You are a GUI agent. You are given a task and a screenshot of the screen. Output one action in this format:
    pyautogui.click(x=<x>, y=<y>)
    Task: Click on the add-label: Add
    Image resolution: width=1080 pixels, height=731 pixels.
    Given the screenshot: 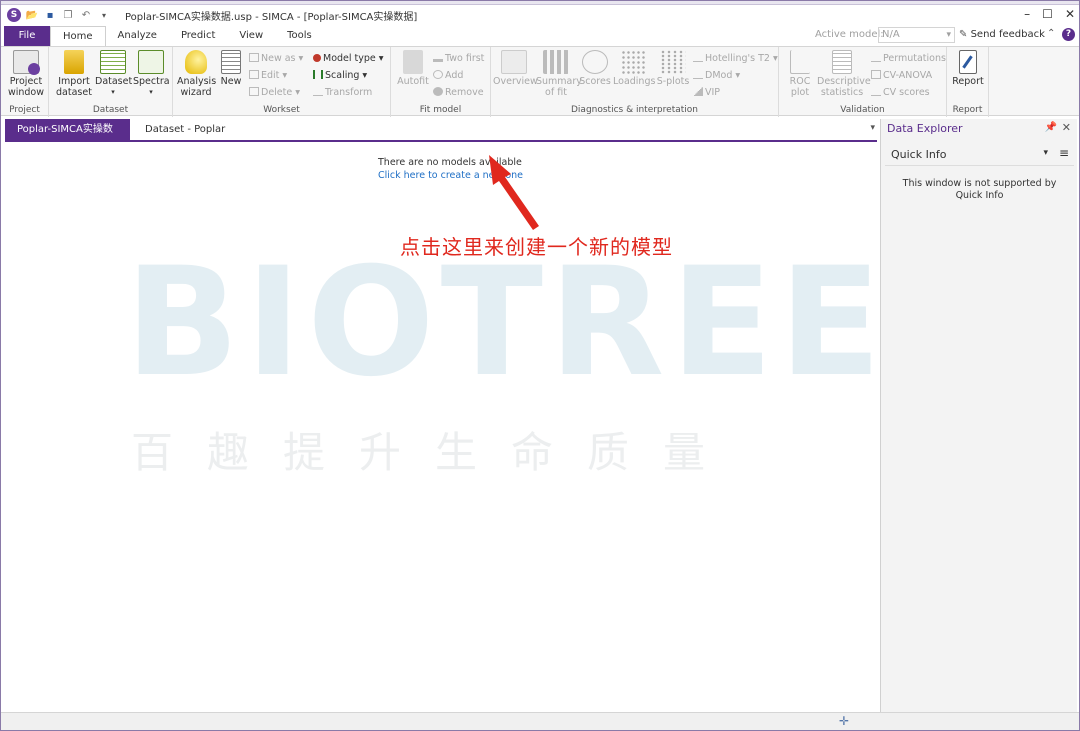 What is the action you would take?
    pyautogui.click(x=454, y=75)
    